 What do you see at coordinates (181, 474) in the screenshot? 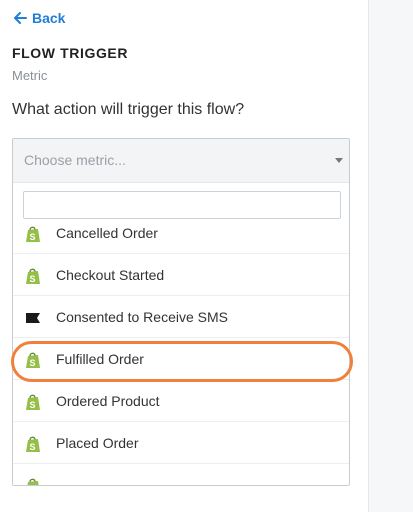
I see `option-partial-next` at bounding box center [181, 474].